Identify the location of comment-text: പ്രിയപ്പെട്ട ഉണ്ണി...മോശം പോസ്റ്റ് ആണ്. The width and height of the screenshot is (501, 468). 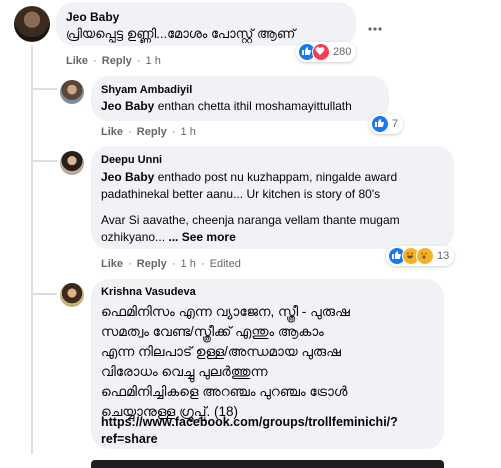
(181, 33).